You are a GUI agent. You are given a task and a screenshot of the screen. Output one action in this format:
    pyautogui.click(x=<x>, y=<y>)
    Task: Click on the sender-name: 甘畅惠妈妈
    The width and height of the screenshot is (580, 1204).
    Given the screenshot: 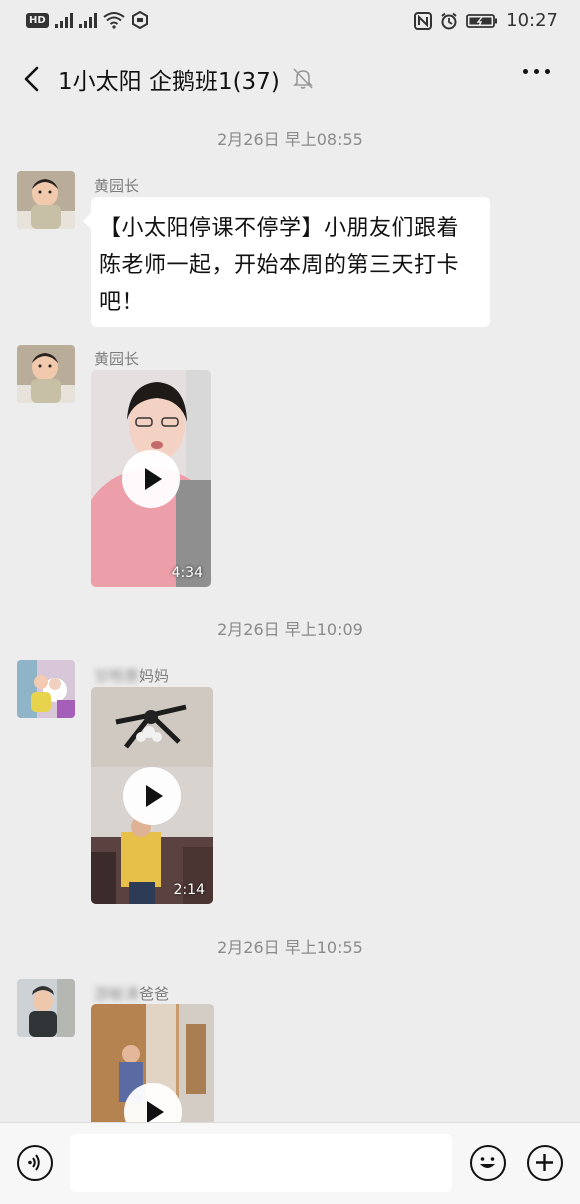 What is the action you would take?
    pyautogui.click(x=131, y=675)
    